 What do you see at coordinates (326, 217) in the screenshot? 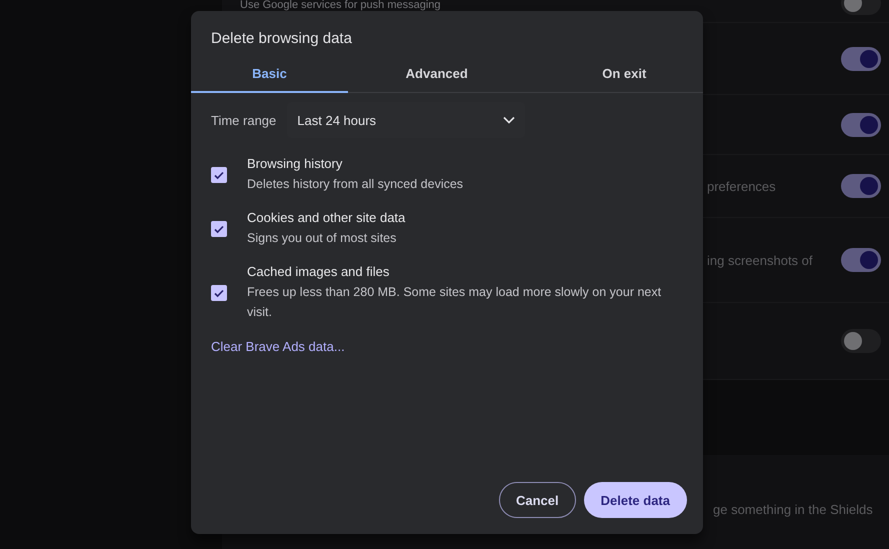
I see `option-title: Cookies and other site data` at bounding box center [326, 217].